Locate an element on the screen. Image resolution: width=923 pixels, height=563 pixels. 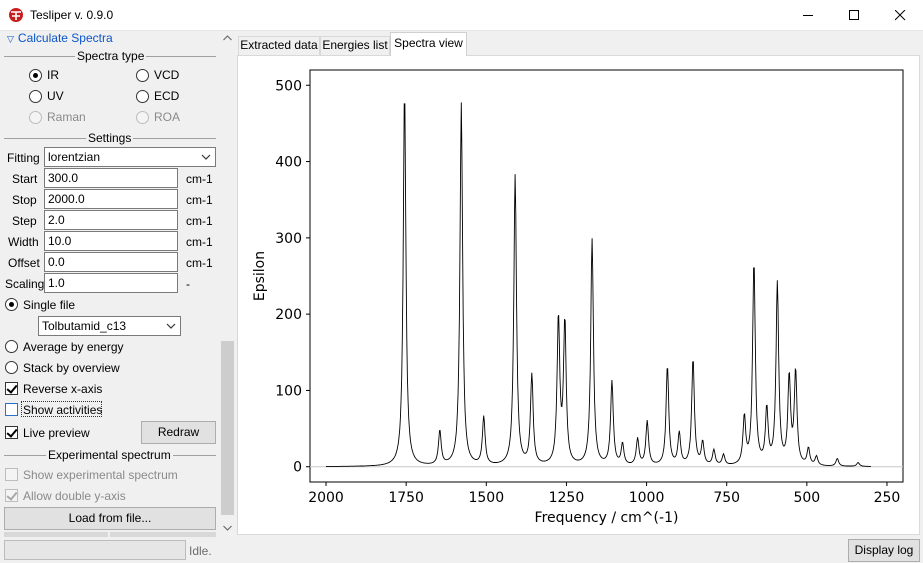
show-activities-checkbox is located at coordinates (11, 409).